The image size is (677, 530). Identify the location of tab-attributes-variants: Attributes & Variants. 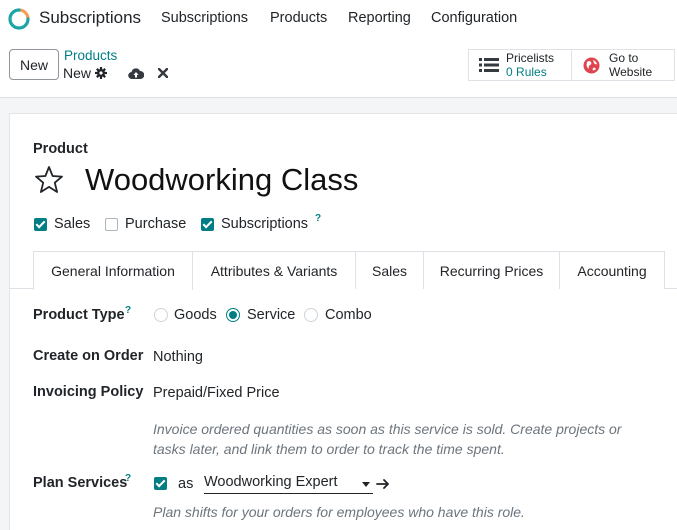
(274, 270).